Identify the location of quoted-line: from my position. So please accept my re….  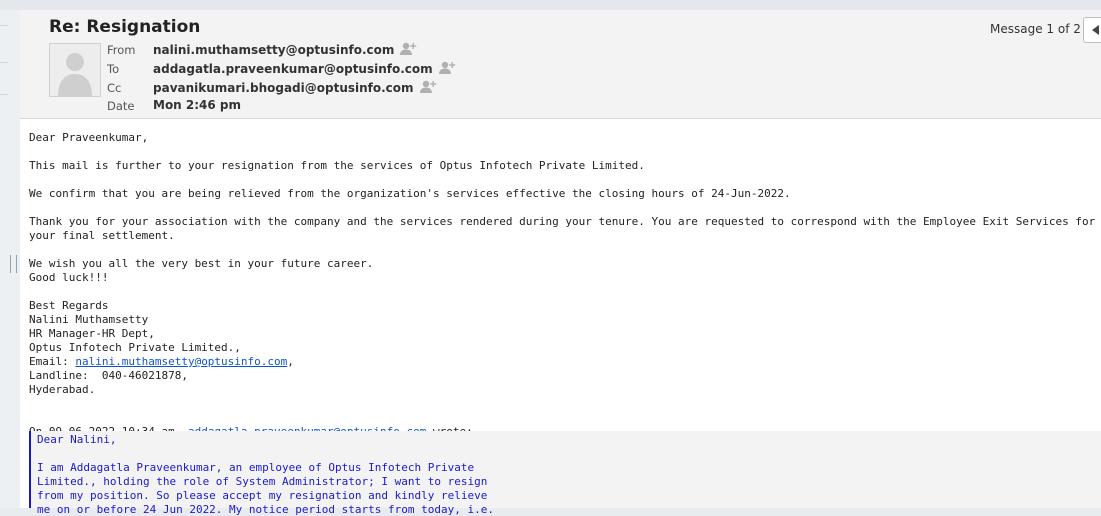
(262, 495).